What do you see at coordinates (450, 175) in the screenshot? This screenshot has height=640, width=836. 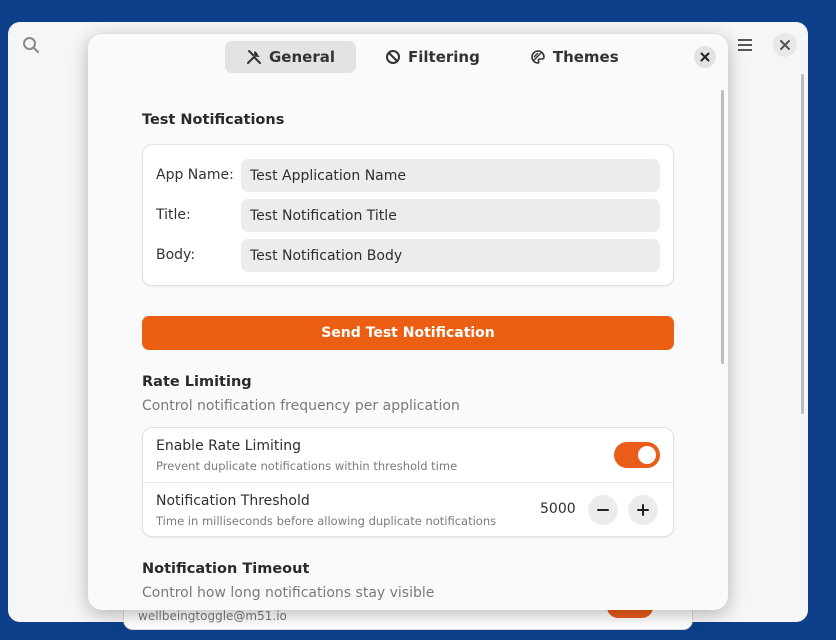 I see `app-name-input` at bounding box center [450, 175].